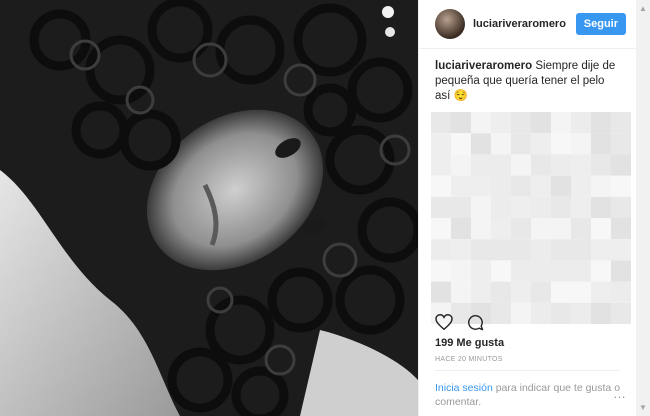 The image size is (650, 416). Describe the element at coordinates (475, 322) in the screenshot. I see `comment-icon` at that location.